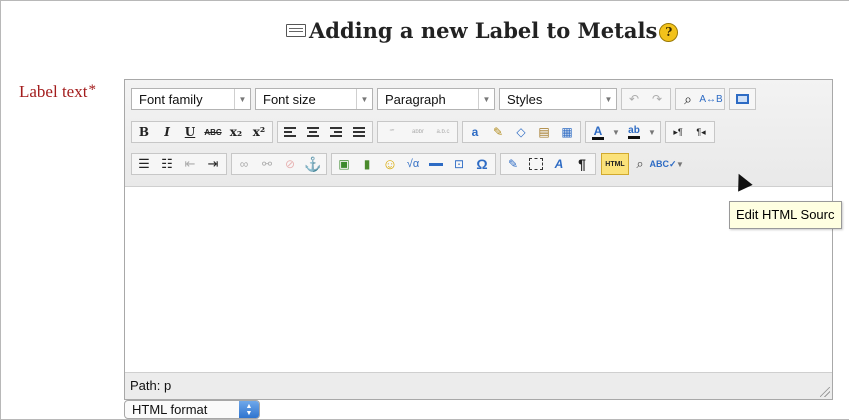  I want to click on link-icon: ∞, so click(244, 164).